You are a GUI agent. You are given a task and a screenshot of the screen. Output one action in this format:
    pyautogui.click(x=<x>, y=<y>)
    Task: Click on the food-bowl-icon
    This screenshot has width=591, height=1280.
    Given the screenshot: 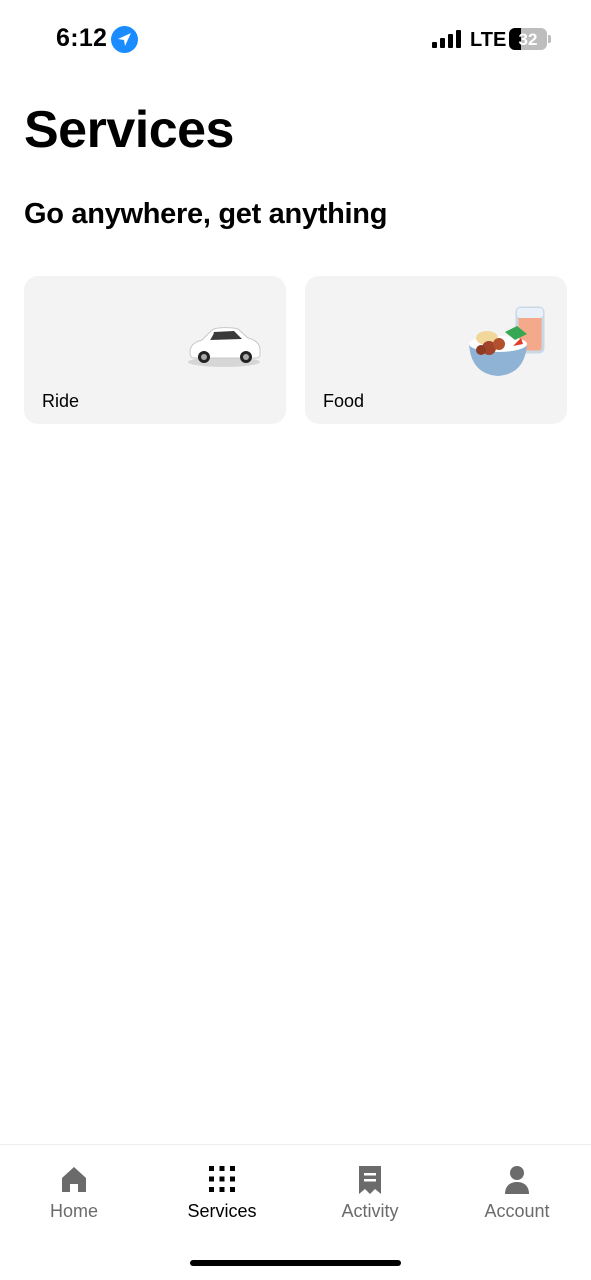 What is the action you would take?
    pyautogui.click(x=507, y=344)
    